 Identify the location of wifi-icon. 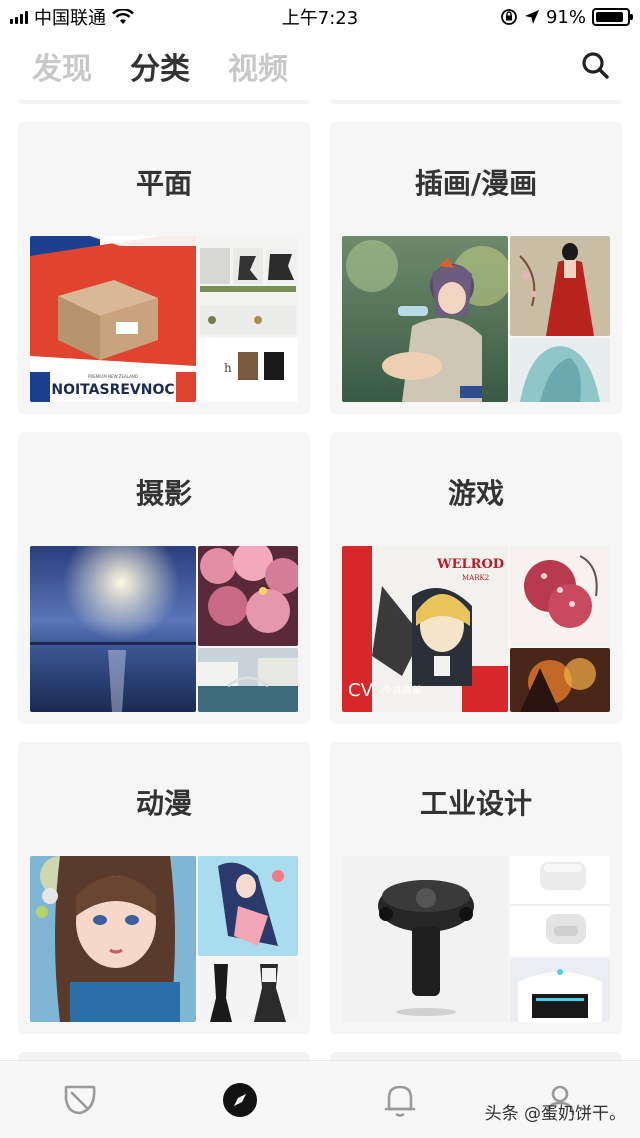
(123, 16).